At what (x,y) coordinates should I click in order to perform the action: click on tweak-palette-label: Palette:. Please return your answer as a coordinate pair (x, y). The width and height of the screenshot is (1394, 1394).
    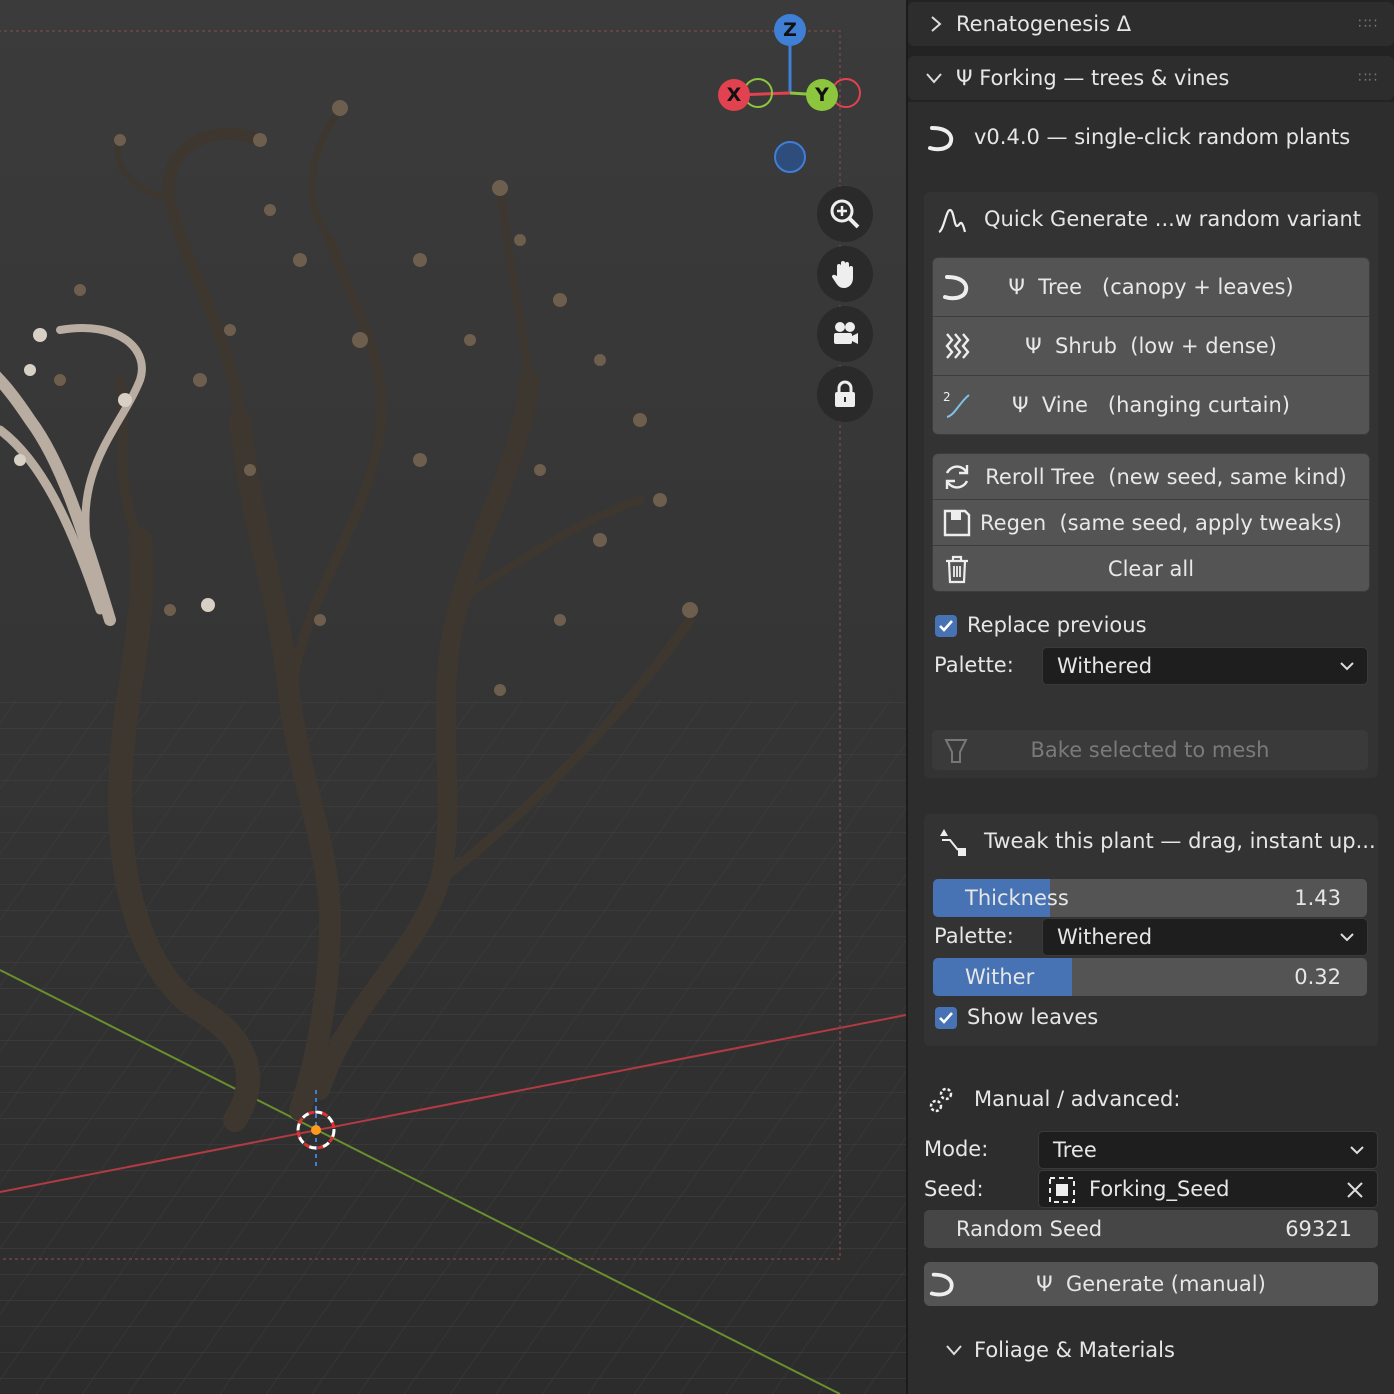
    Looking at the image, I should click on (974, 936).